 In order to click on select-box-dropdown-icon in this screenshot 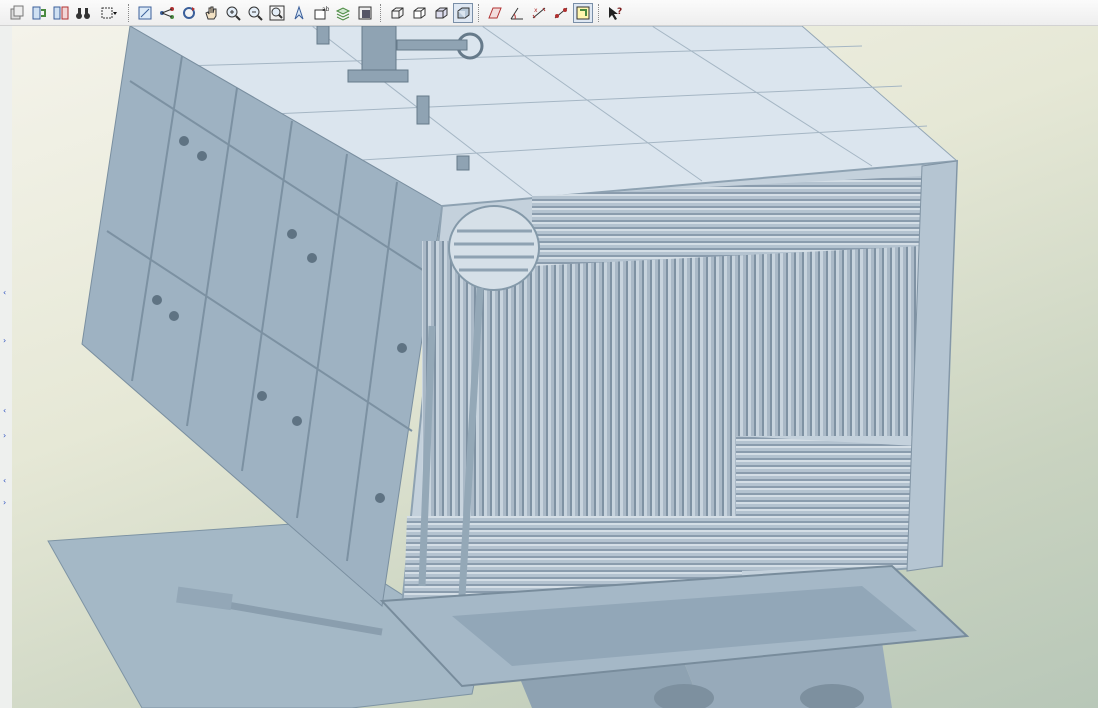, I will do `click(109, 12)`.